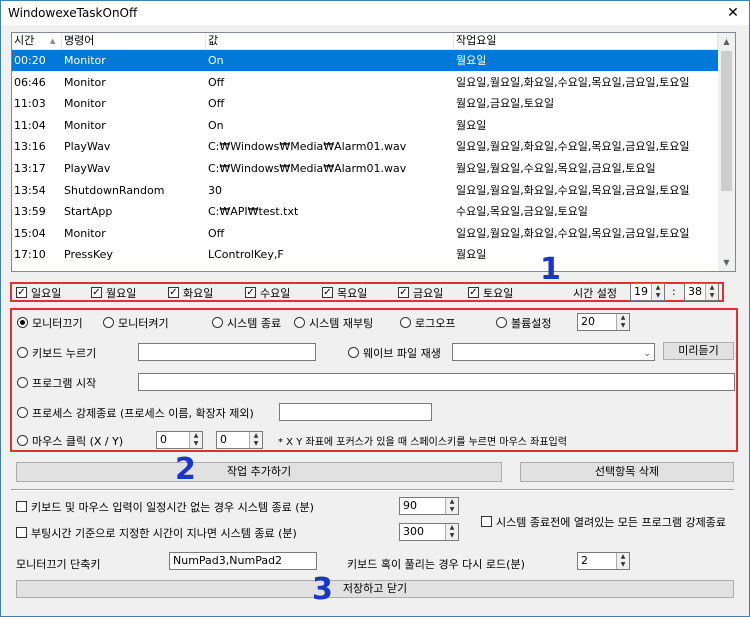 Image resolution: width=750 pixels, height=617 pixels. I want to click on table-row: 17:10 PressKey LControlKey,F 월요일, so click(365, 254).